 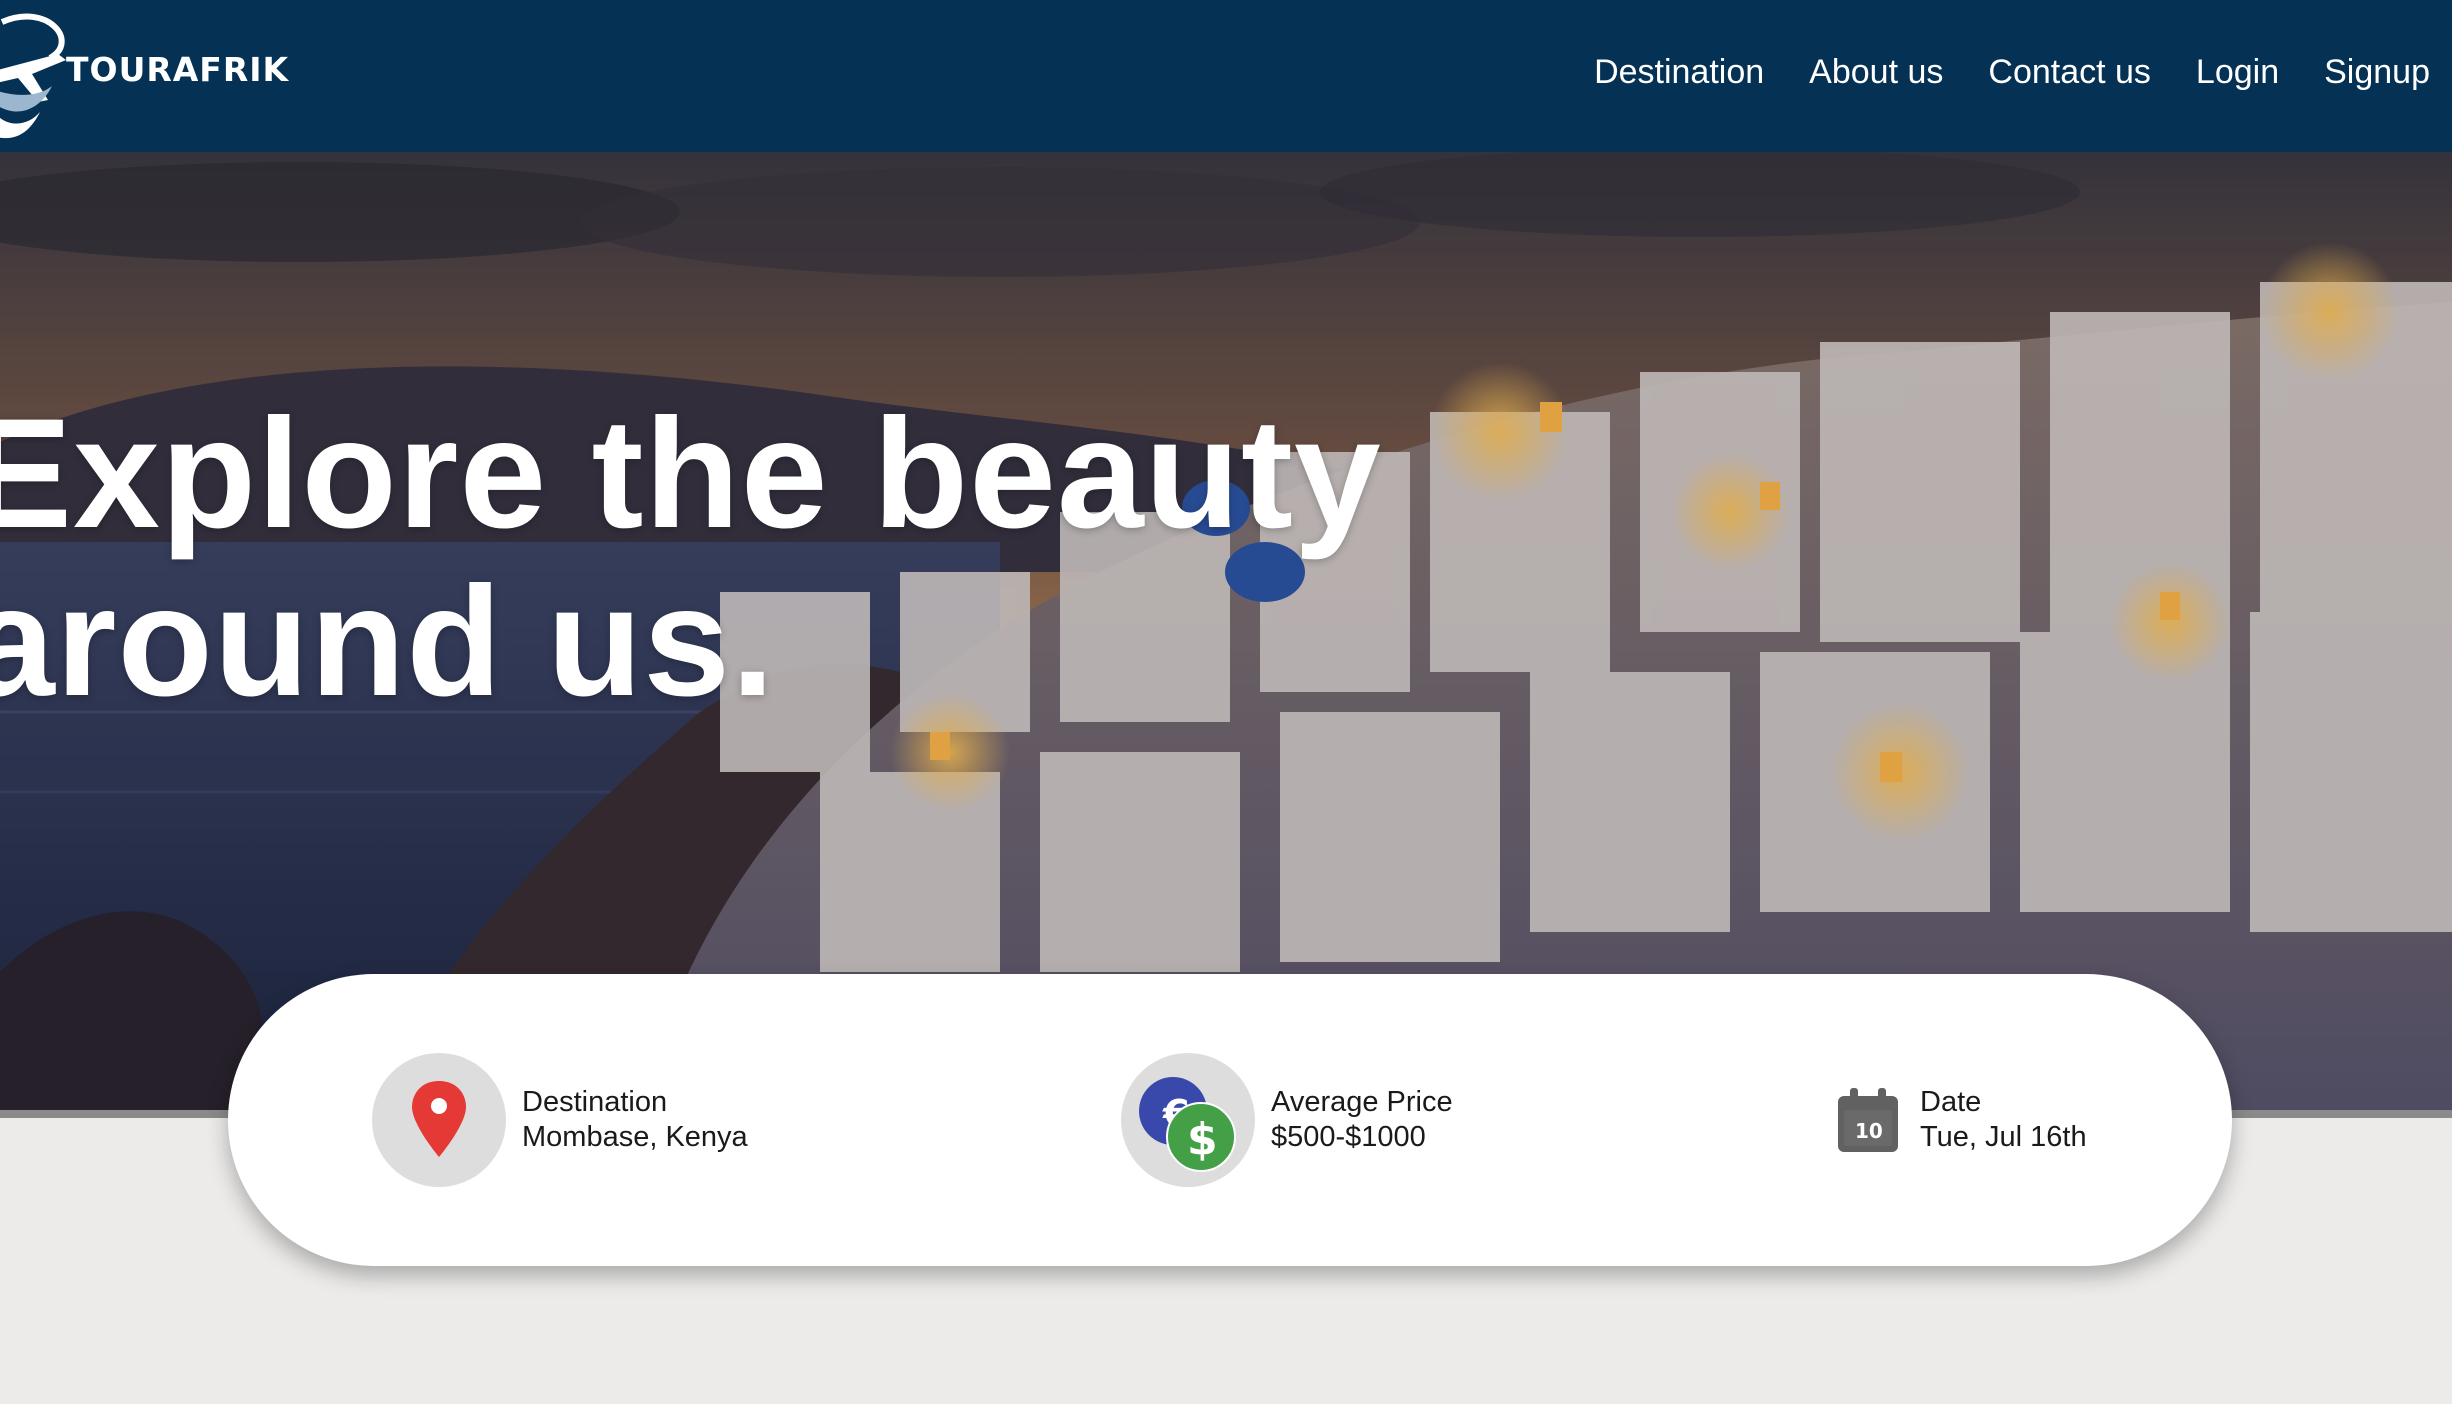 I want to click on hero-heading-line2: around us., so click(x=388, y=642).